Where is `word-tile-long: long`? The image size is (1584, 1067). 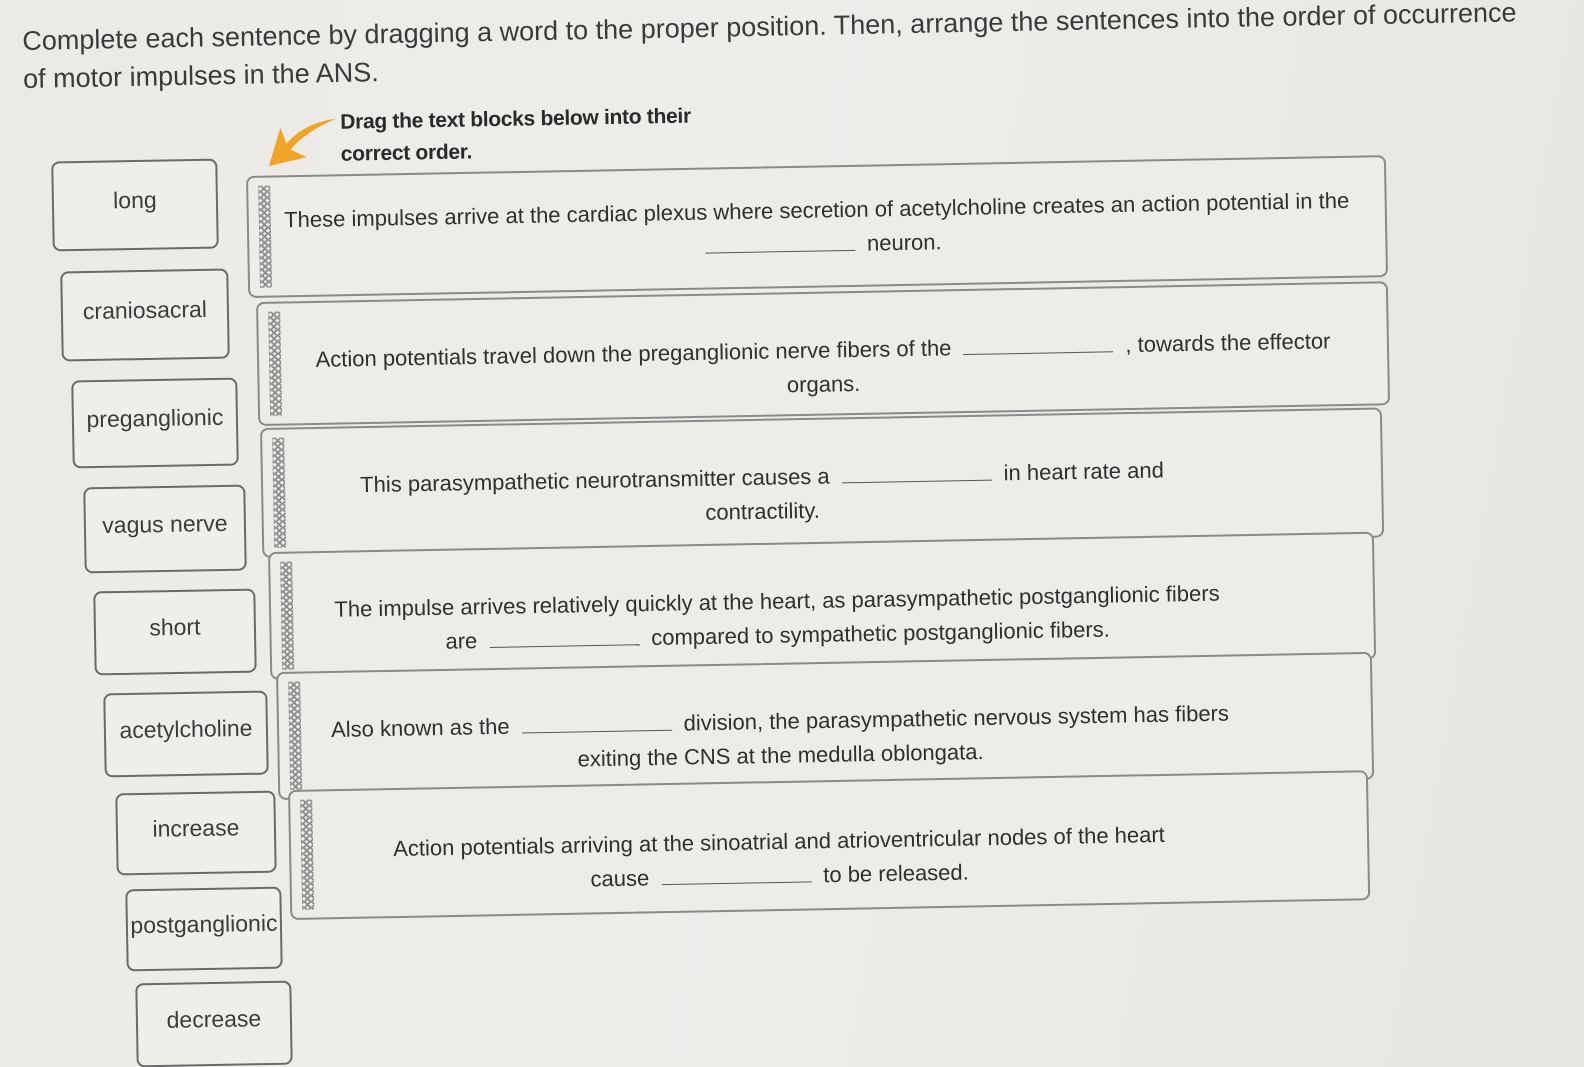
word-tile-long: long is located at coordinates (135, 205).